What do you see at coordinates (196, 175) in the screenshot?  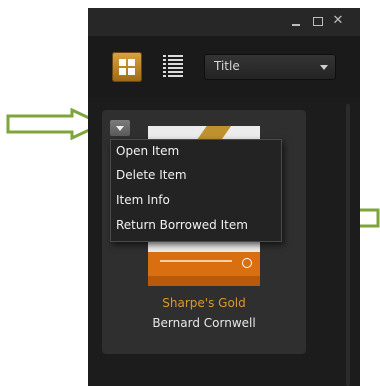 I see `menu-item-delete: Delete Item` at bounding box center [196, 175].